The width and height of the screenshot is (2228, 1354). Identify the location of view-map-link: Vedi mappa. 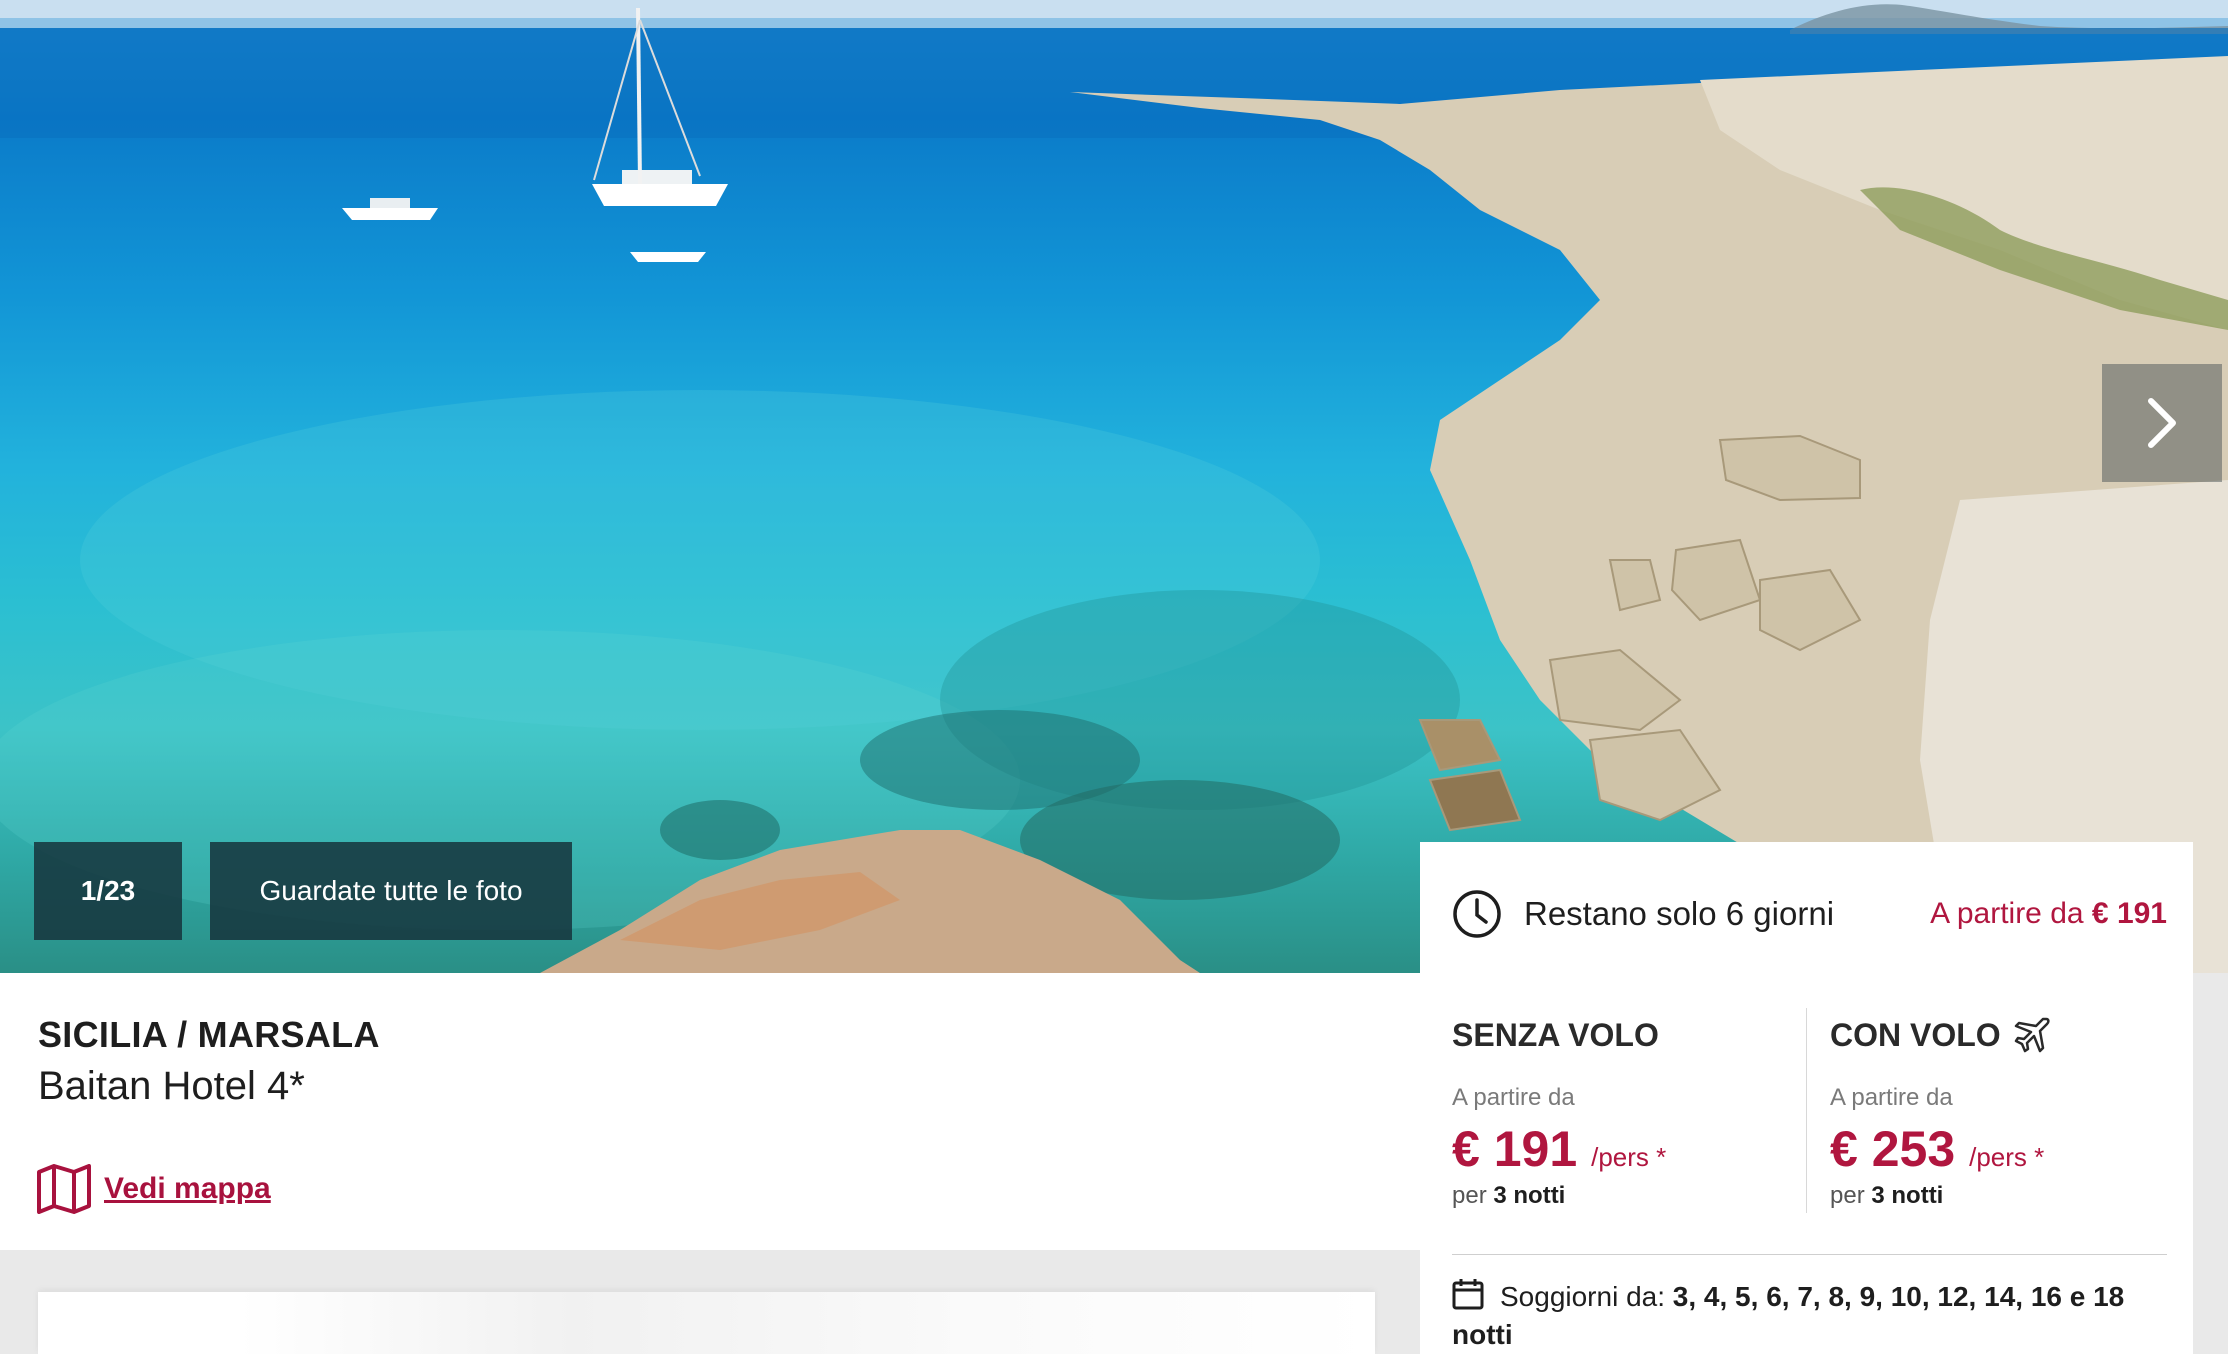
(153, 1189).